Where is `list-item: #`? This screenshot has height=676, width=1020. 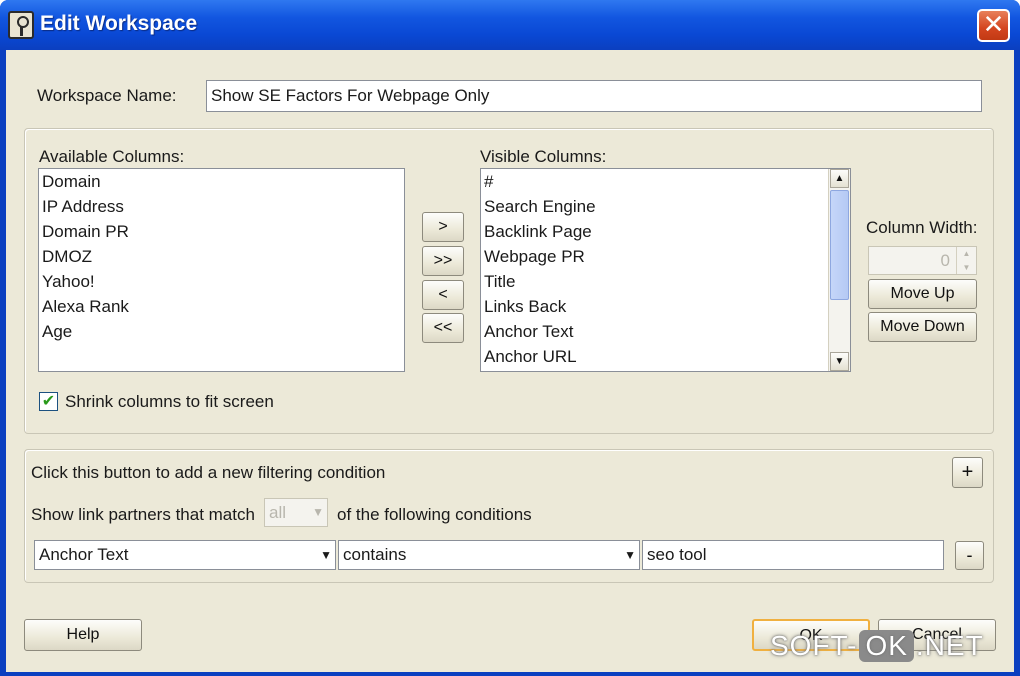
list-item: # is located at coordinates (665, 181).